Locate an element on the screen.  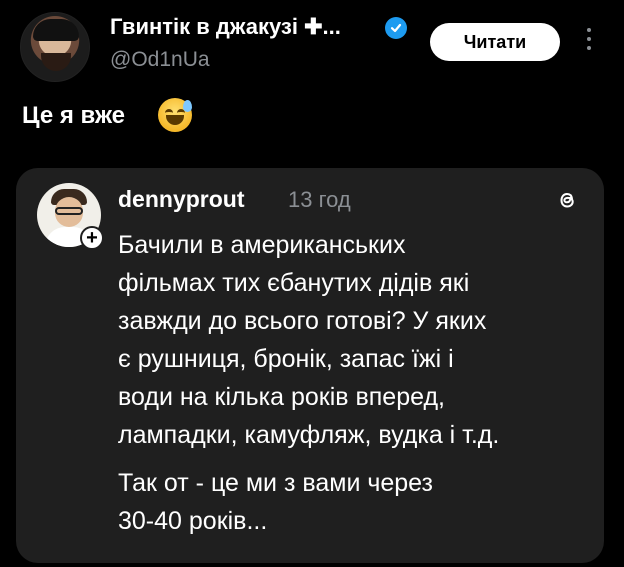
follow-button: Читати is located at coordinates (495, 42).